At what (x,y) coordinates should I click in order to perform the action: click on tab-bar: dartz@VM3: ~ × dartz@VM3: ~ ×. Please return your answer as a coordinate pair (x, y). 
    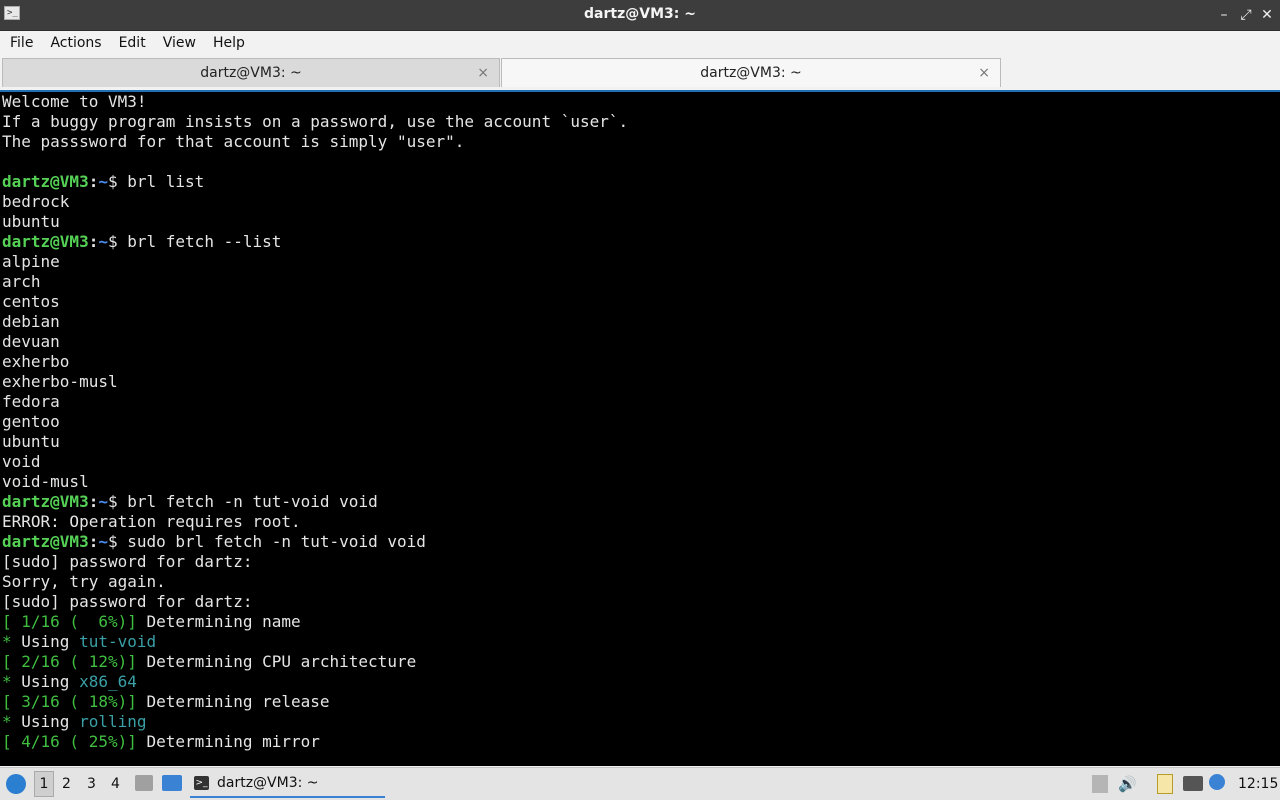
    Looking at the image, I should click on (640, 73).